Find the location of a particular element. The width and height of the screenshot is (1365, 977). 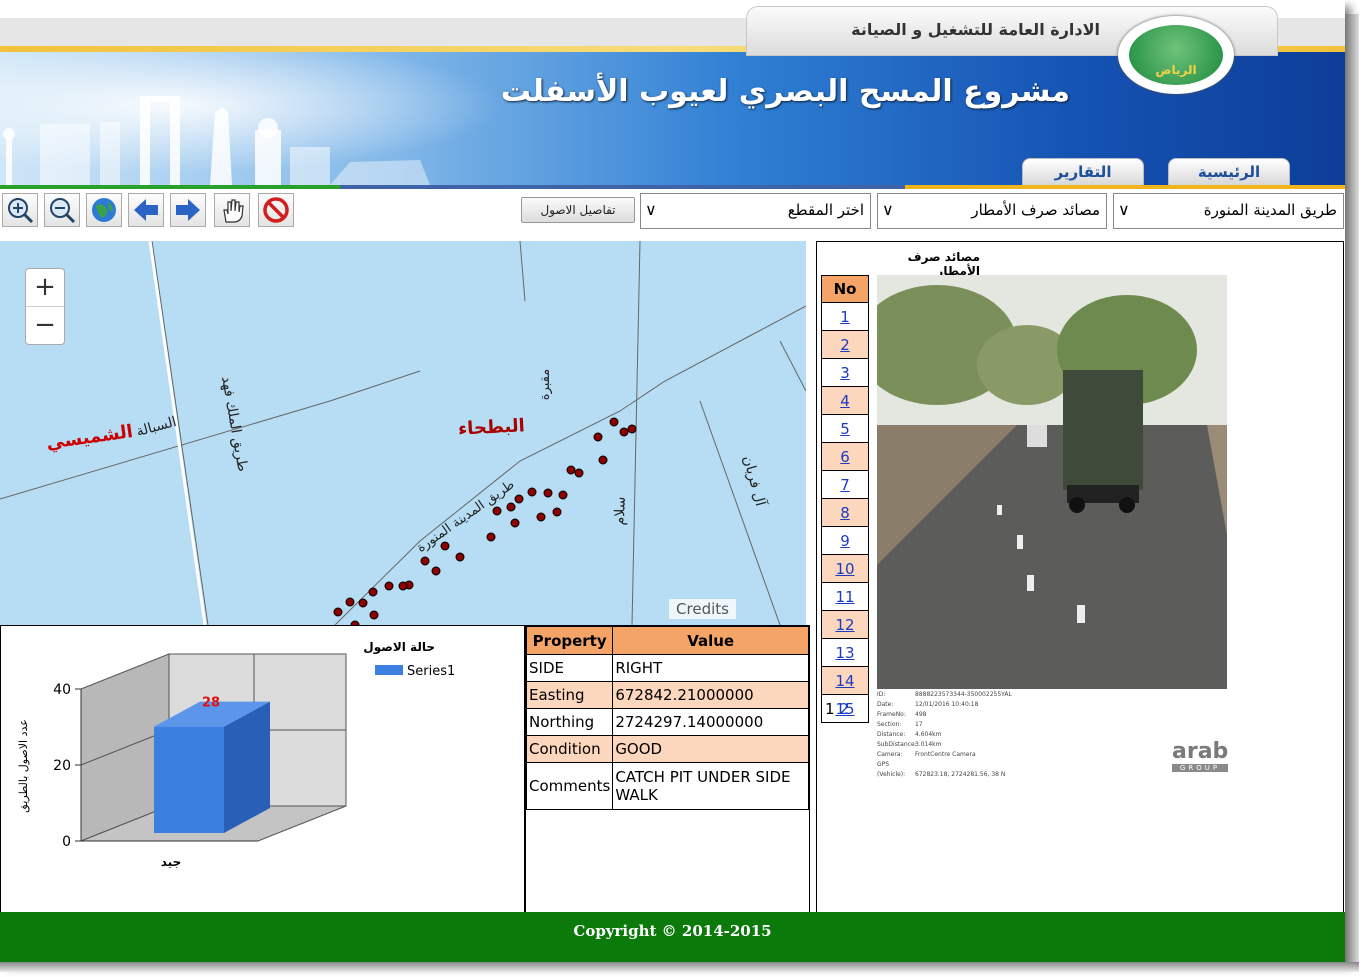

asset-number-link: 13 is located at coordinates (844, 653).